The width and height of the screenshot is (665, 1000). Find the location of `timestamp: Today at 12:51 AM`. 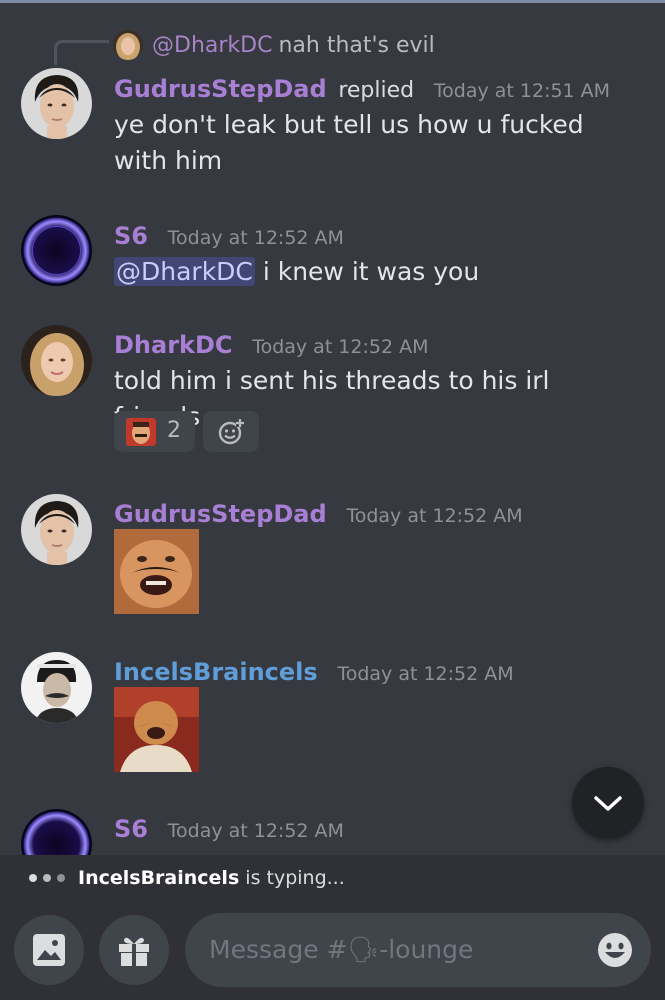

timestamp: Today at 12:51 AM is located at coordinates (522, 91).